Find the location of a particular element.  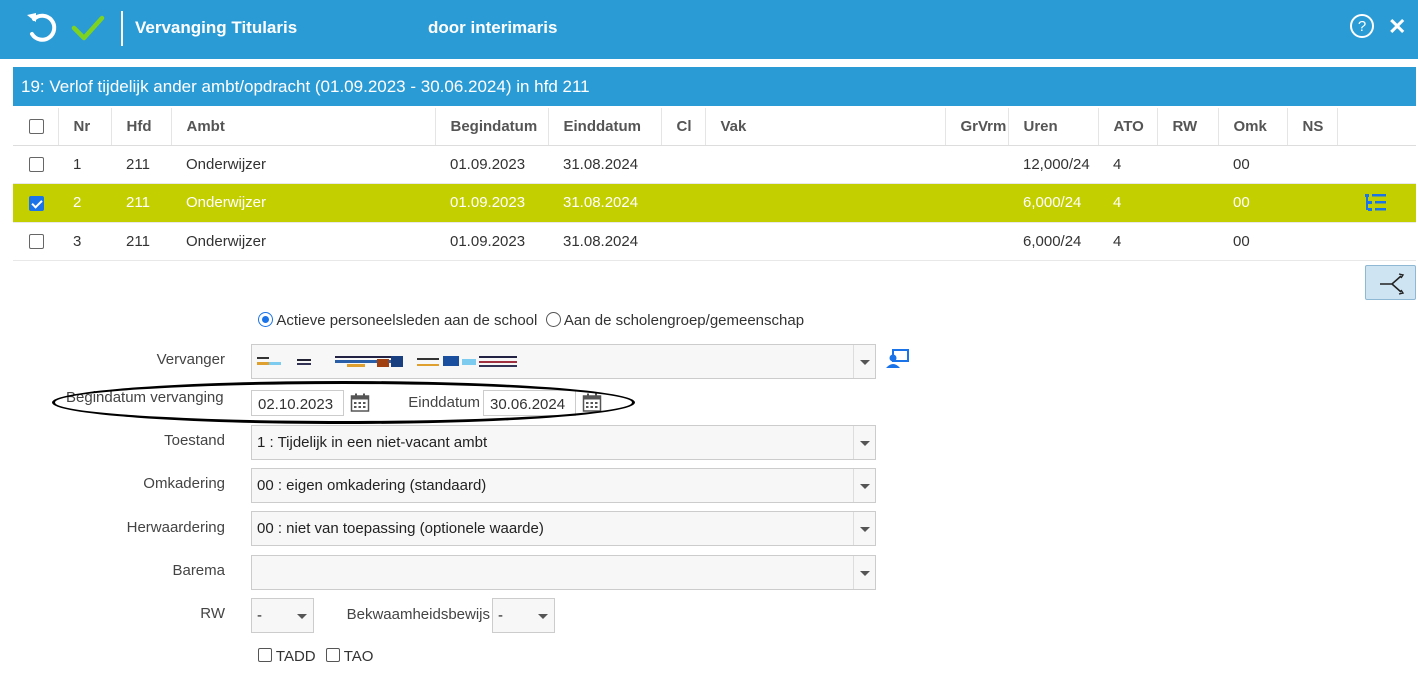

rw-label: RW is located at coordinates (212, 613).